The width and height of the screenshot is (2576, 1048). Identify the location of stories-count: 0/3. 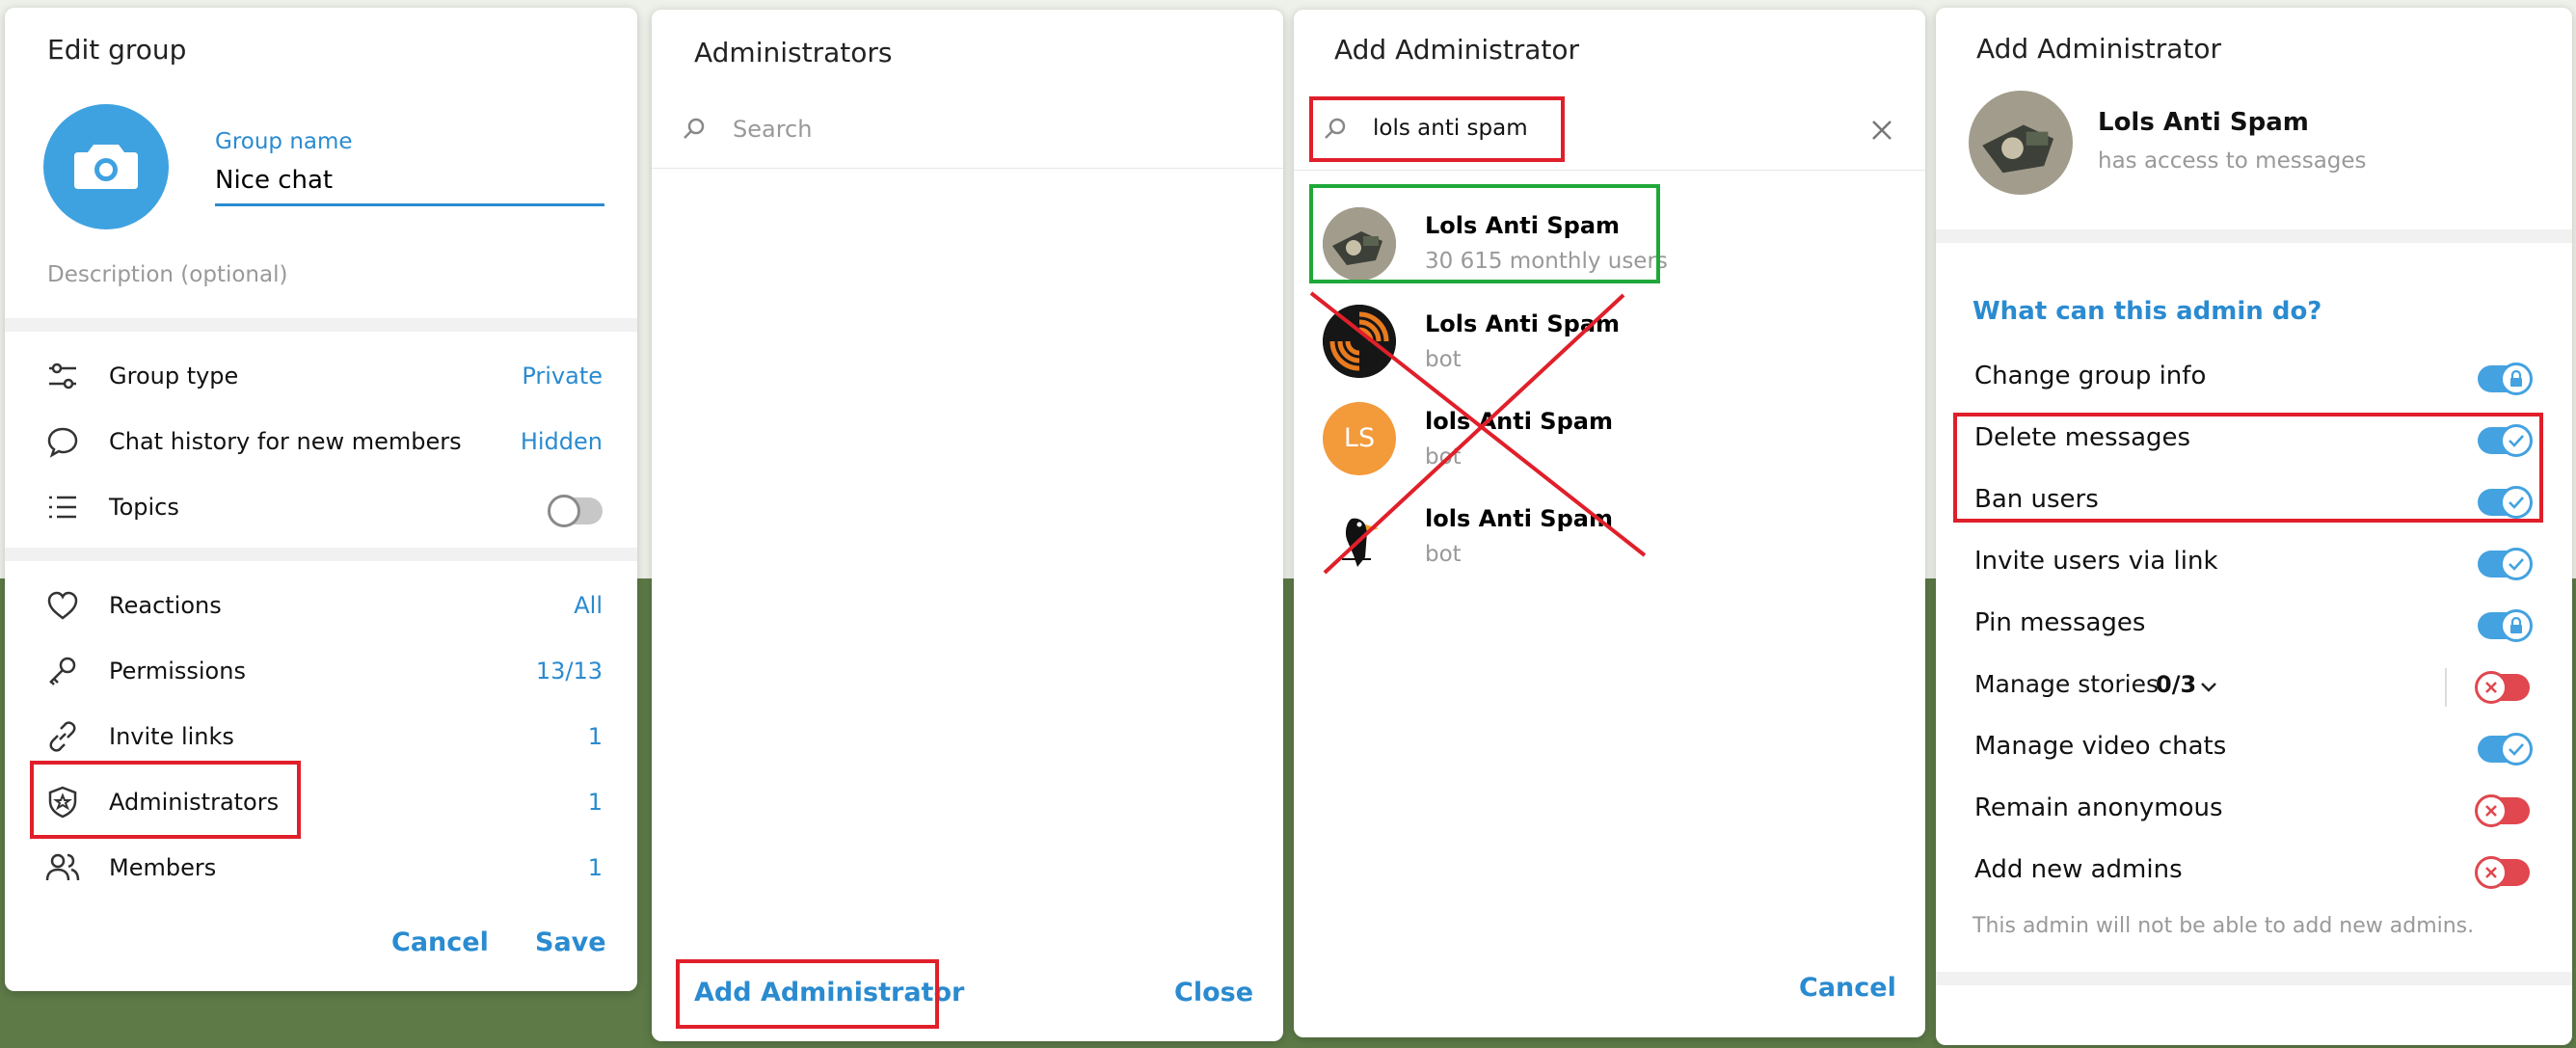
(2177, 684).